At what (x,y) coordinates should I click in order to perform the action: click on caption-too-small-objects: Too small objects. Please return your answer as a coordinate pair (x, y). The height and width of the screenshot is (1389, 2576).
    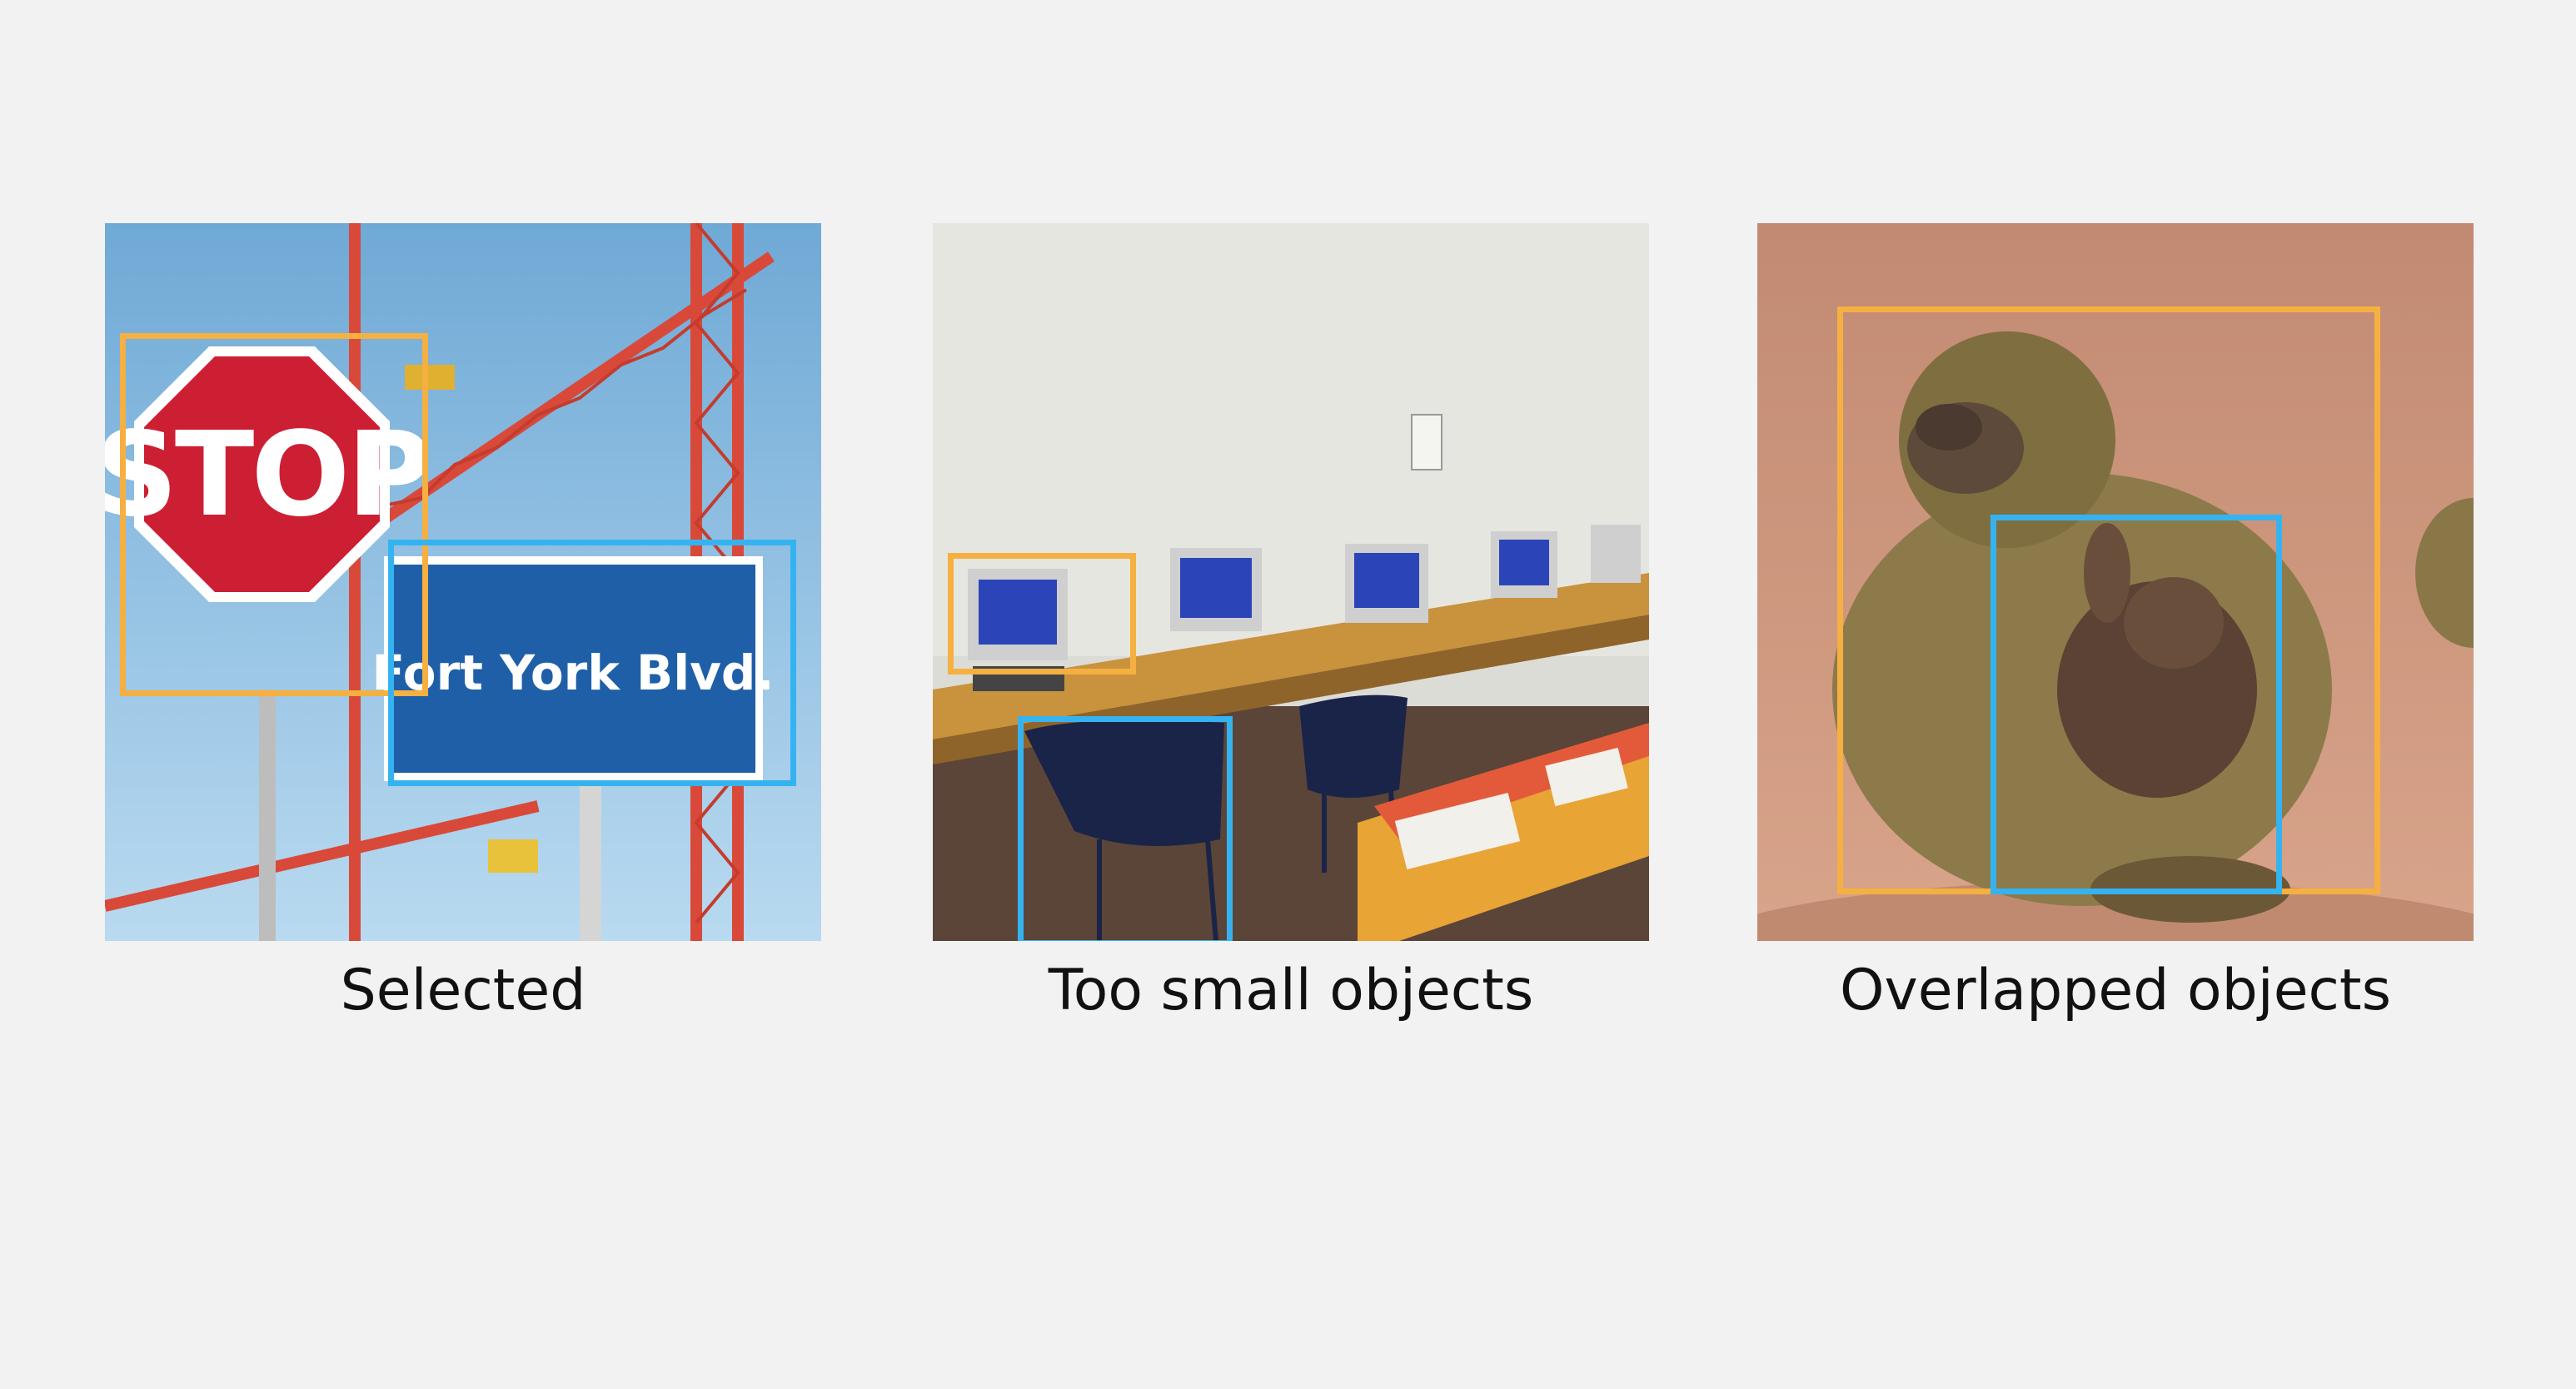
    Looking at the image, I should click on (1291, 990).